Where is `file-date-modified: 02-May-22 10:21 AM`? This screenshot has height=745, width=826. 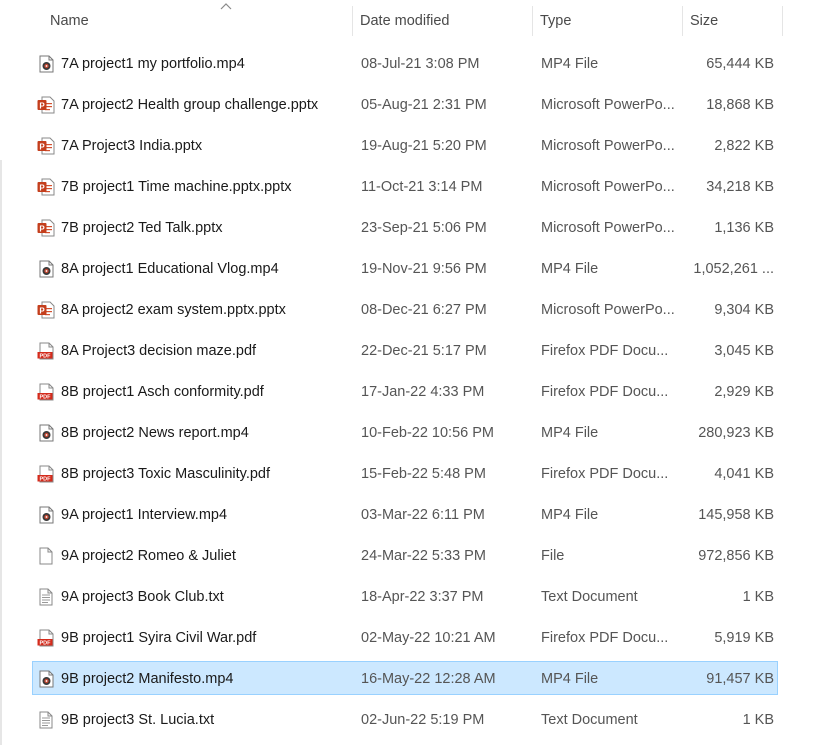
file-date-modified: 02-May-22 10:21 AM is located at coordinates (428, 638).